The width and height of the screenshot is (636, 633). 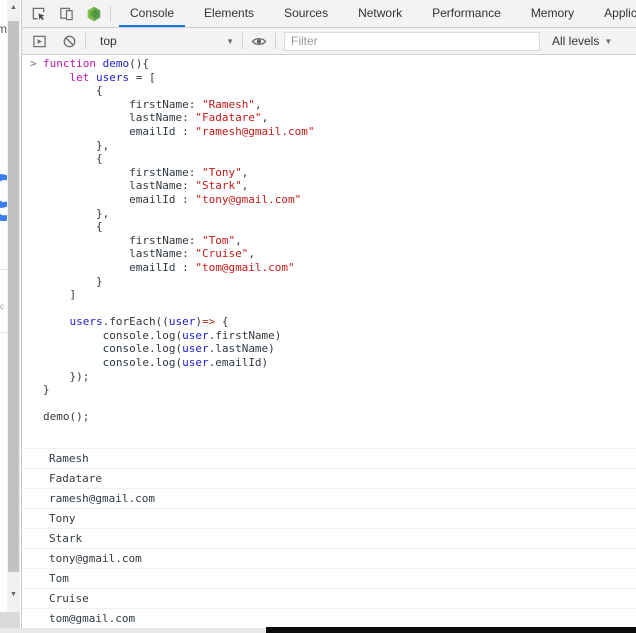 I want to click on tab-elements: Elements, so click(x=229, y=13).